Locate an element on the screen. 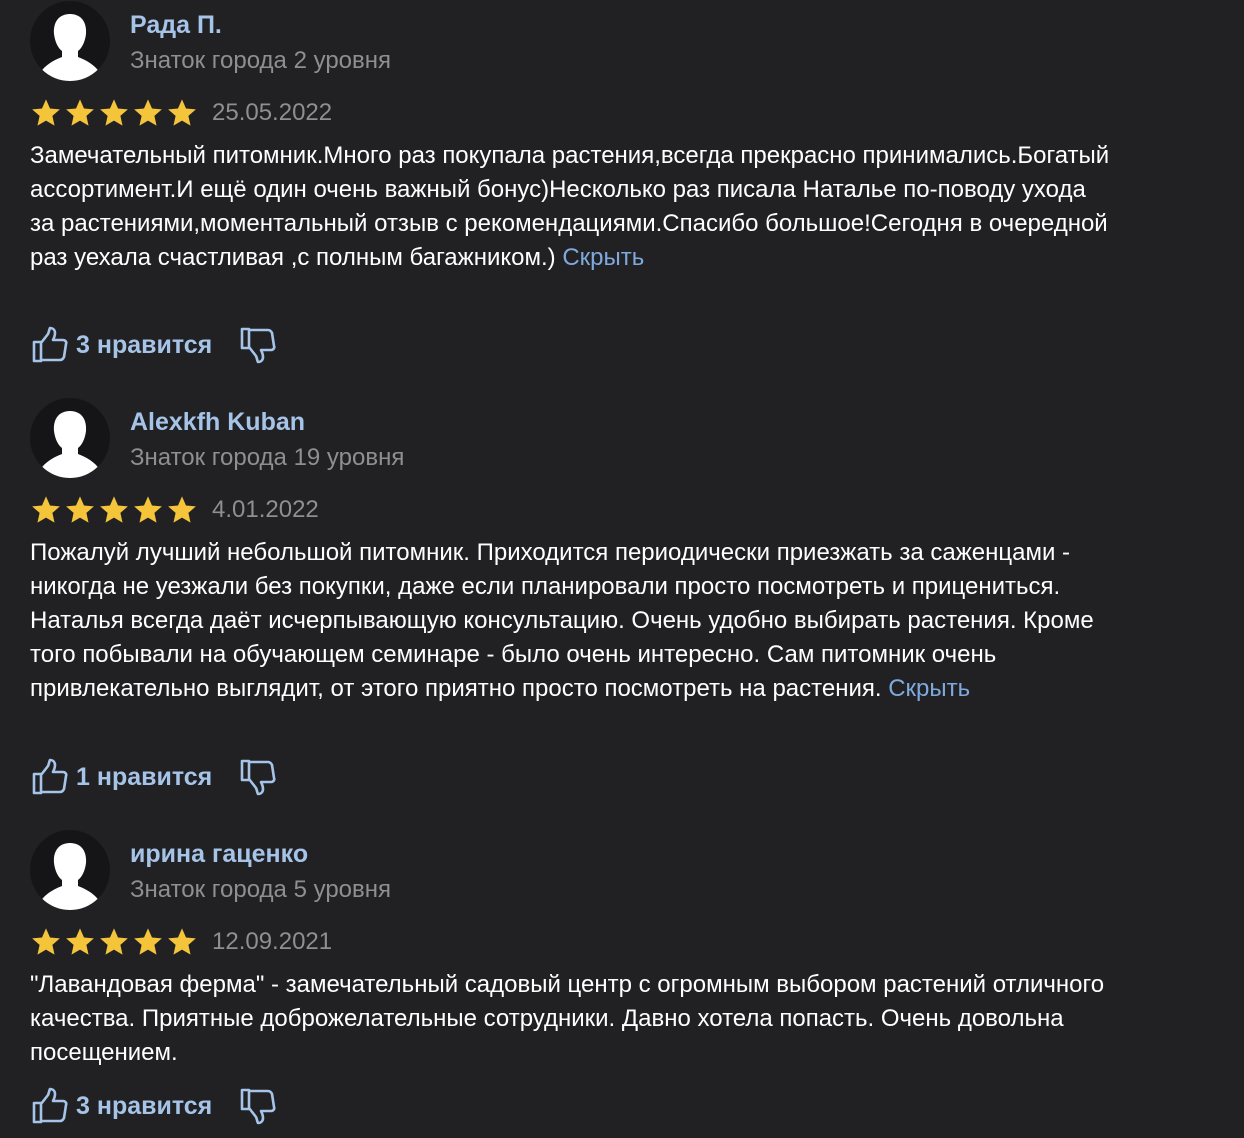 The height and width of the screenshot is (1138, 1244). review-date: 12.09.2021 is located at coordinates (272, 941).